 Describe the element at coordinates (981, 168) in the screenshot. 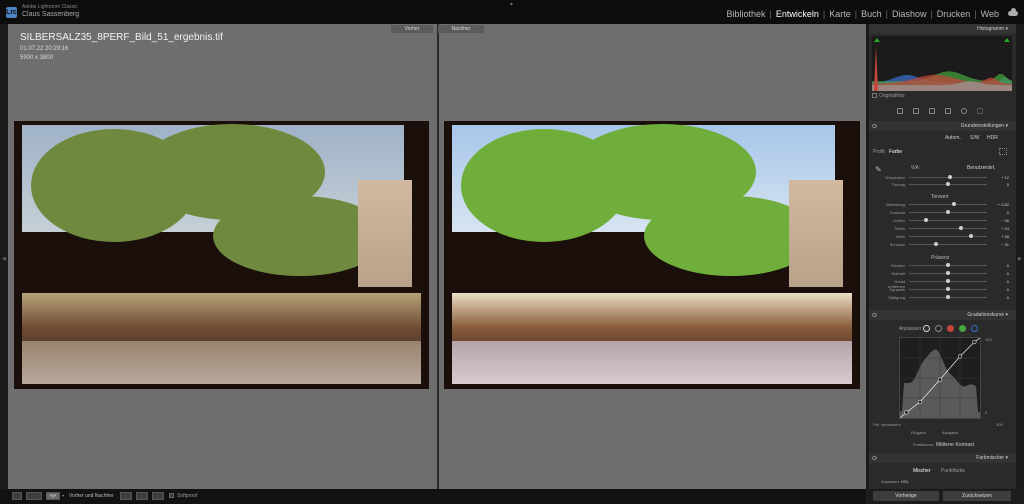

I see `wb-value: Benutzerdef.` at that location.